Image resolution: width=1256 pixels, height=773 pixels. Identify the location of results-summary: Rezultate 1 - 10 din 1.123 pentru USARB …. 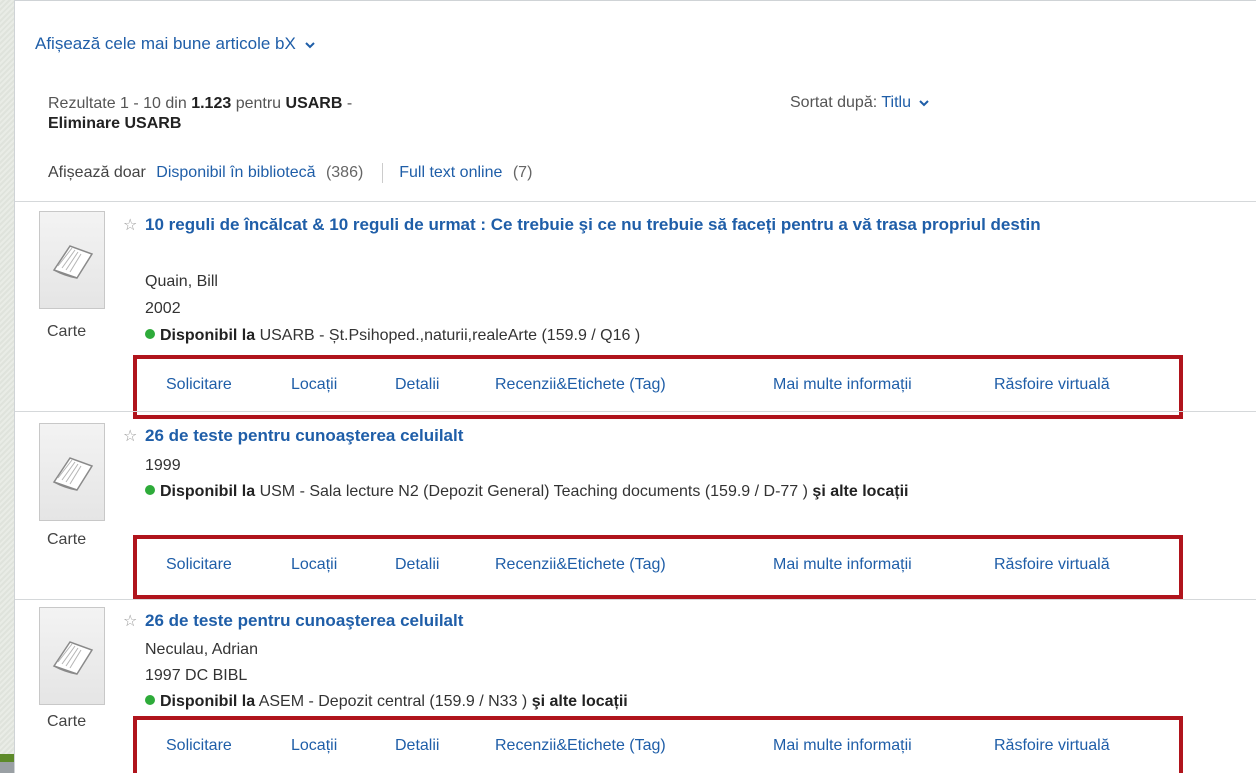
(308, 114).